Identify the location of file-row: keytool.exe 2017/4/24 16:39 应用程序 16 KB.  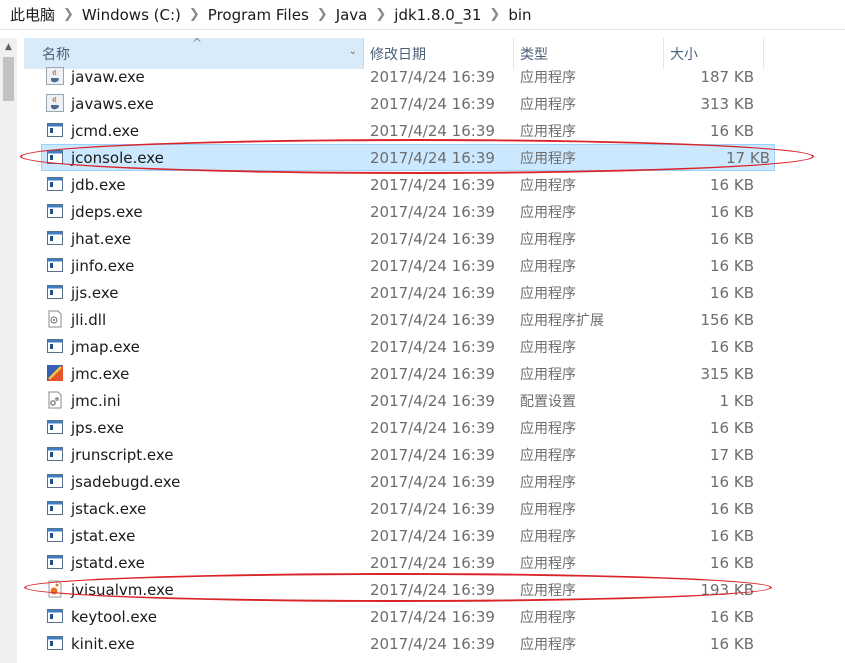
(404, 616).